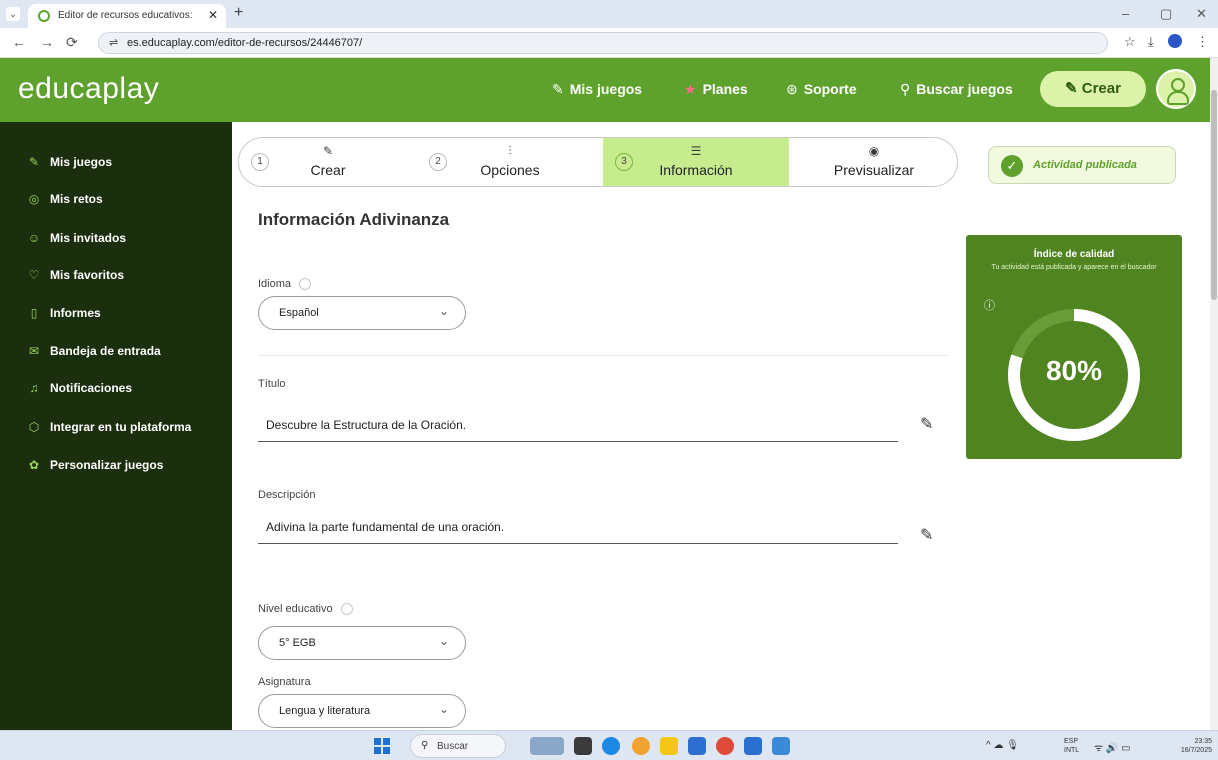 Image resolution: width=1218 pixels, height=760 pixels. I want to click on sidebar-item-label: Mis juegos, so click(81, 162).